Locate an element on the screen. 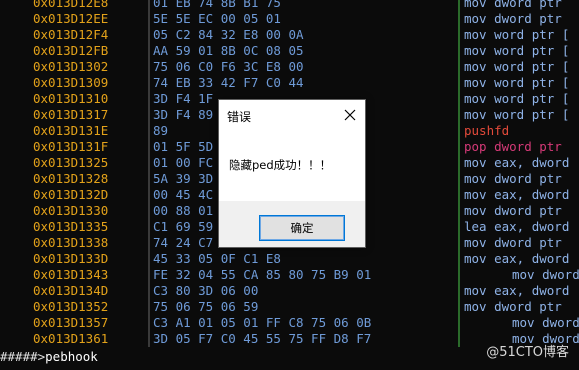 The image size is (579, 370). bytes-row: 75 06 C0 F6 3C E8 00 is located at coordinates (228, 66).